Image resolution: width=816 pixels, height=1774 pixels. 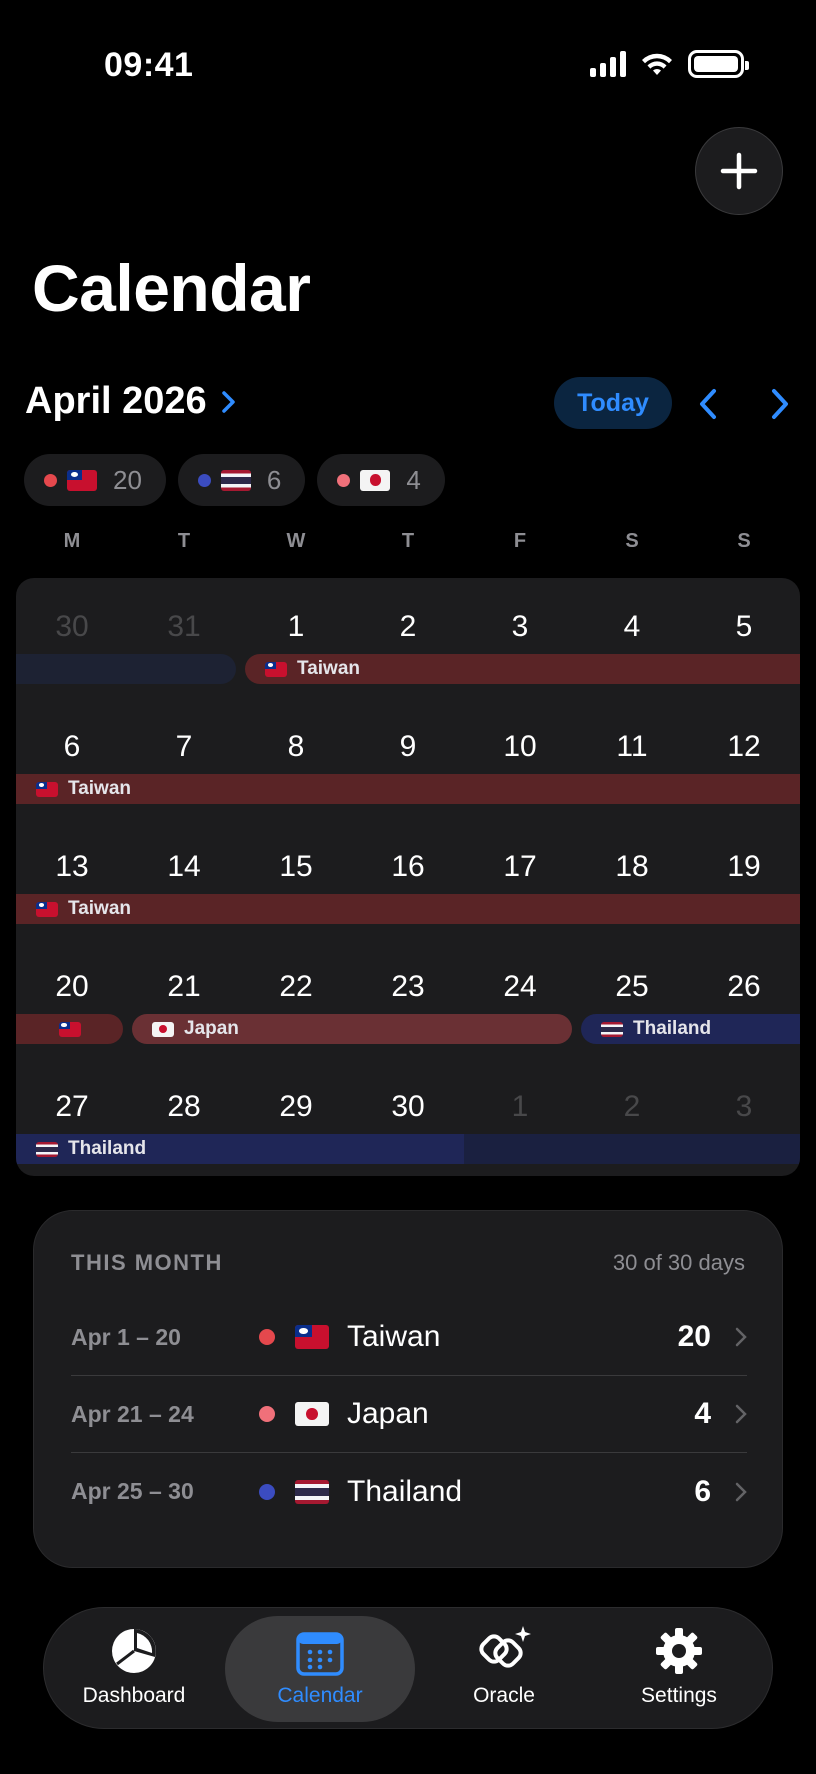 I want to click on chevron-right-icon, so click(x=741, y=1414).